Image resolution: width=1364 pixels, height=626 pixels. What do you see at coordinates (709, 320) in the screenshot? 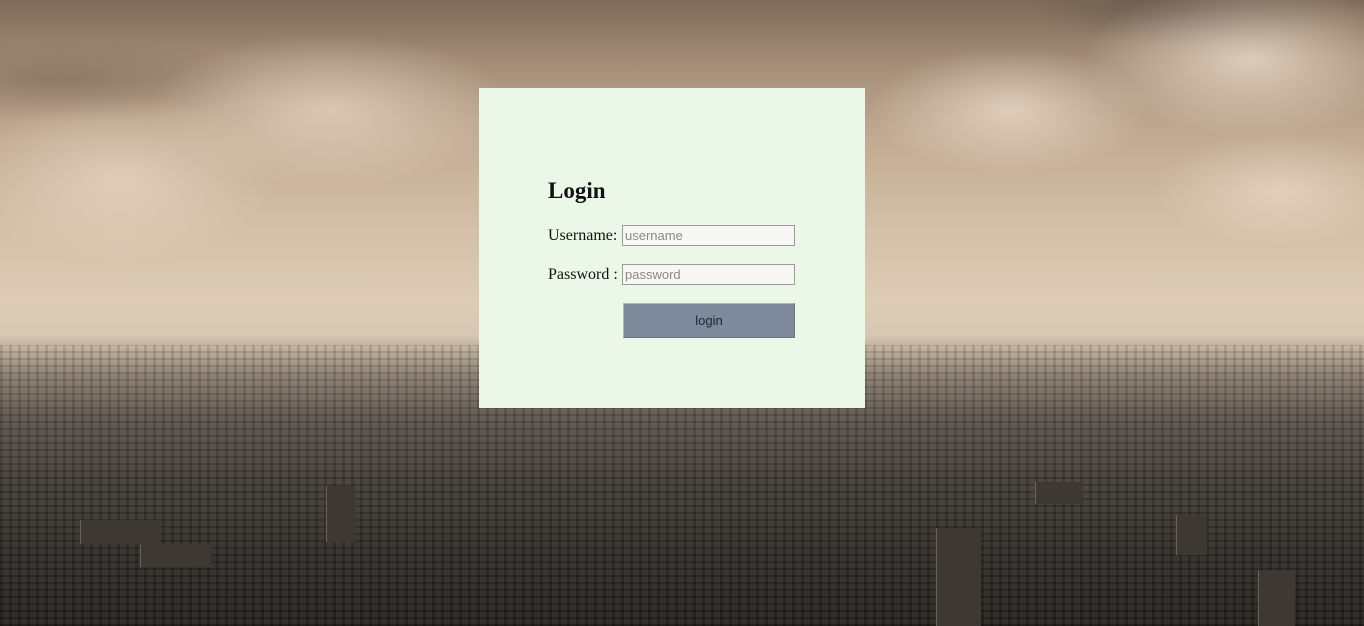
I see `login-button: login` at bounding box center [709, 320].